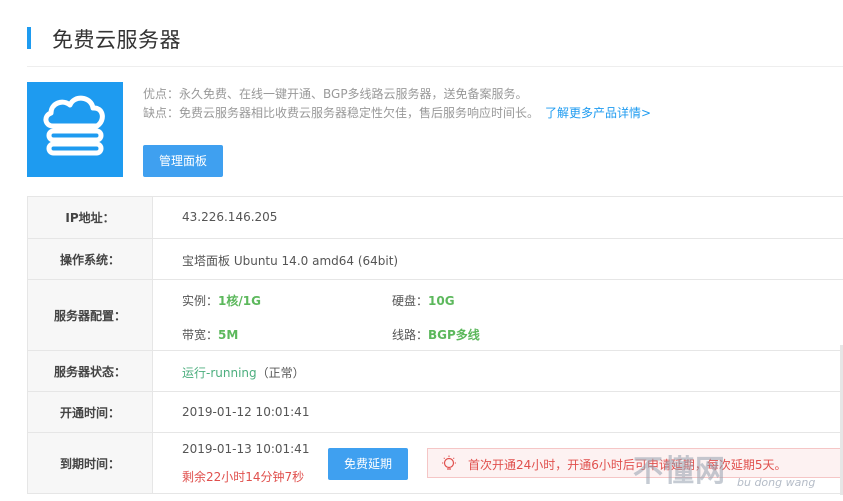  I want to click on row-label-state: 服务器状态：, so click(90, 371).